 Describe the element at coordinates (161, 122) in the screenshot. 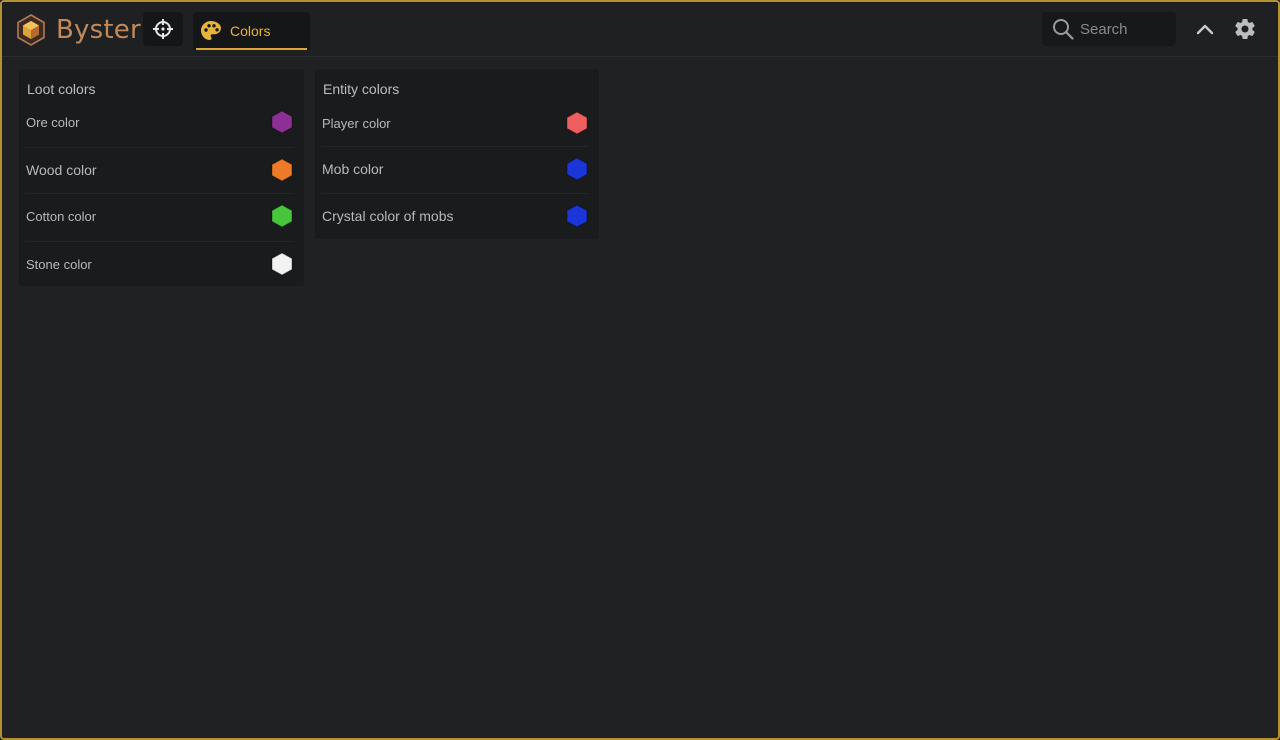

I see `color-row-ore: Ore color` at that location.